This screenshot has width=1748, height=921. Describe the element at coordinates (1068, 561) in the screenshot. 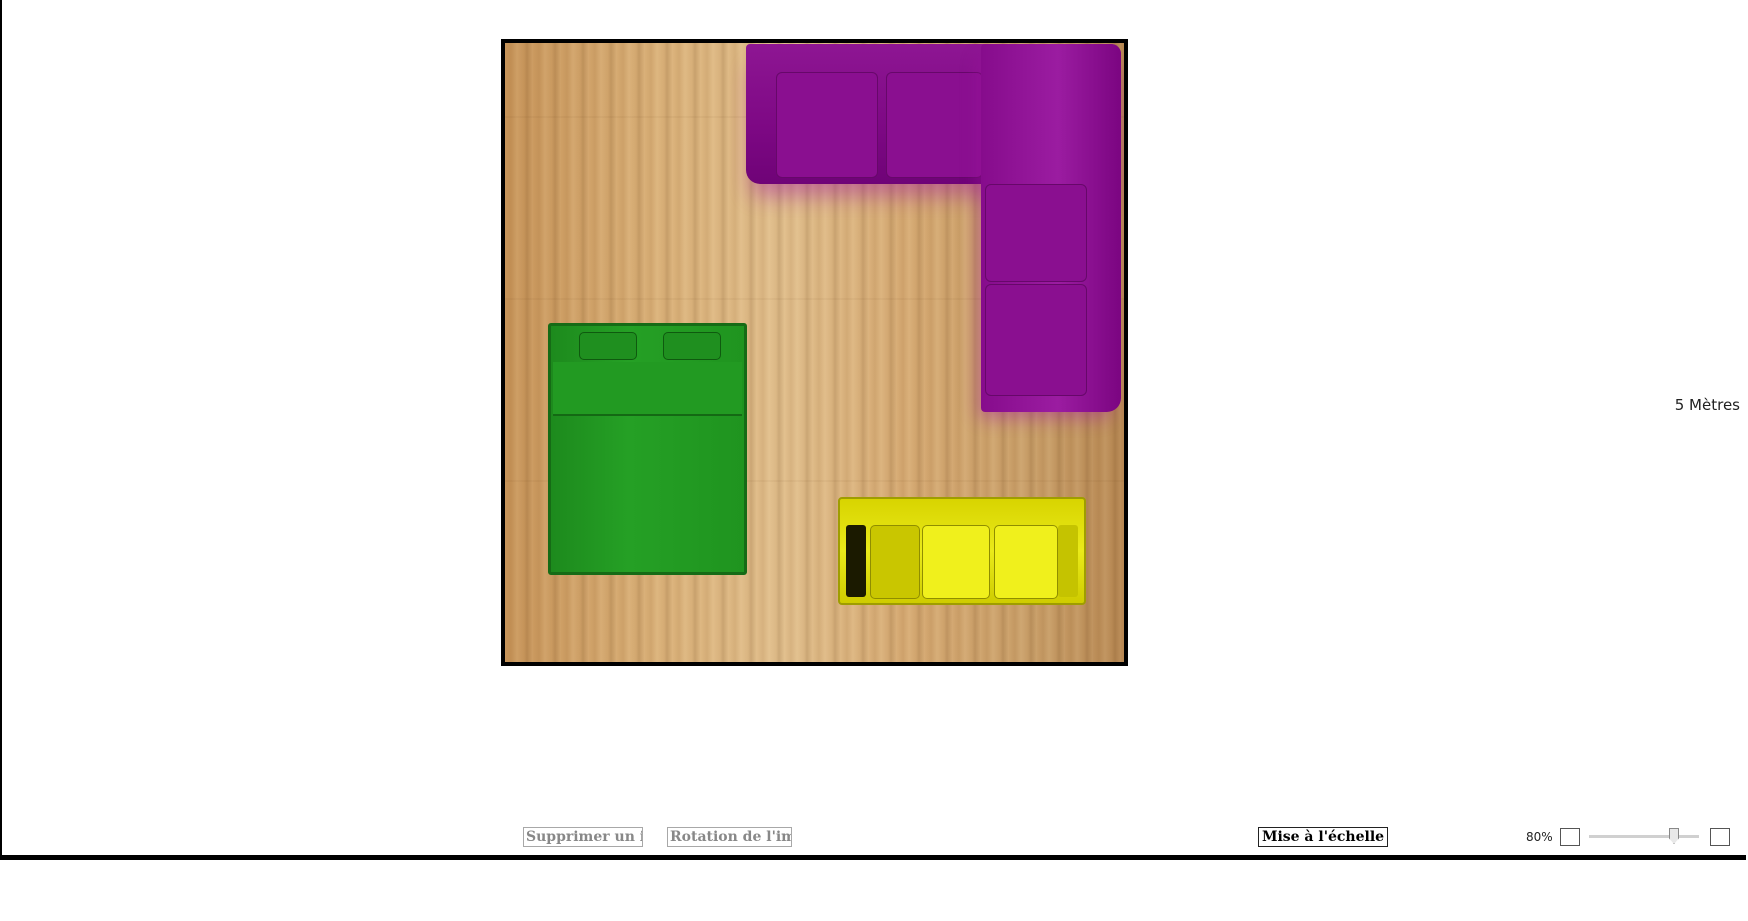

I see `sofa-arm-right` at that location.